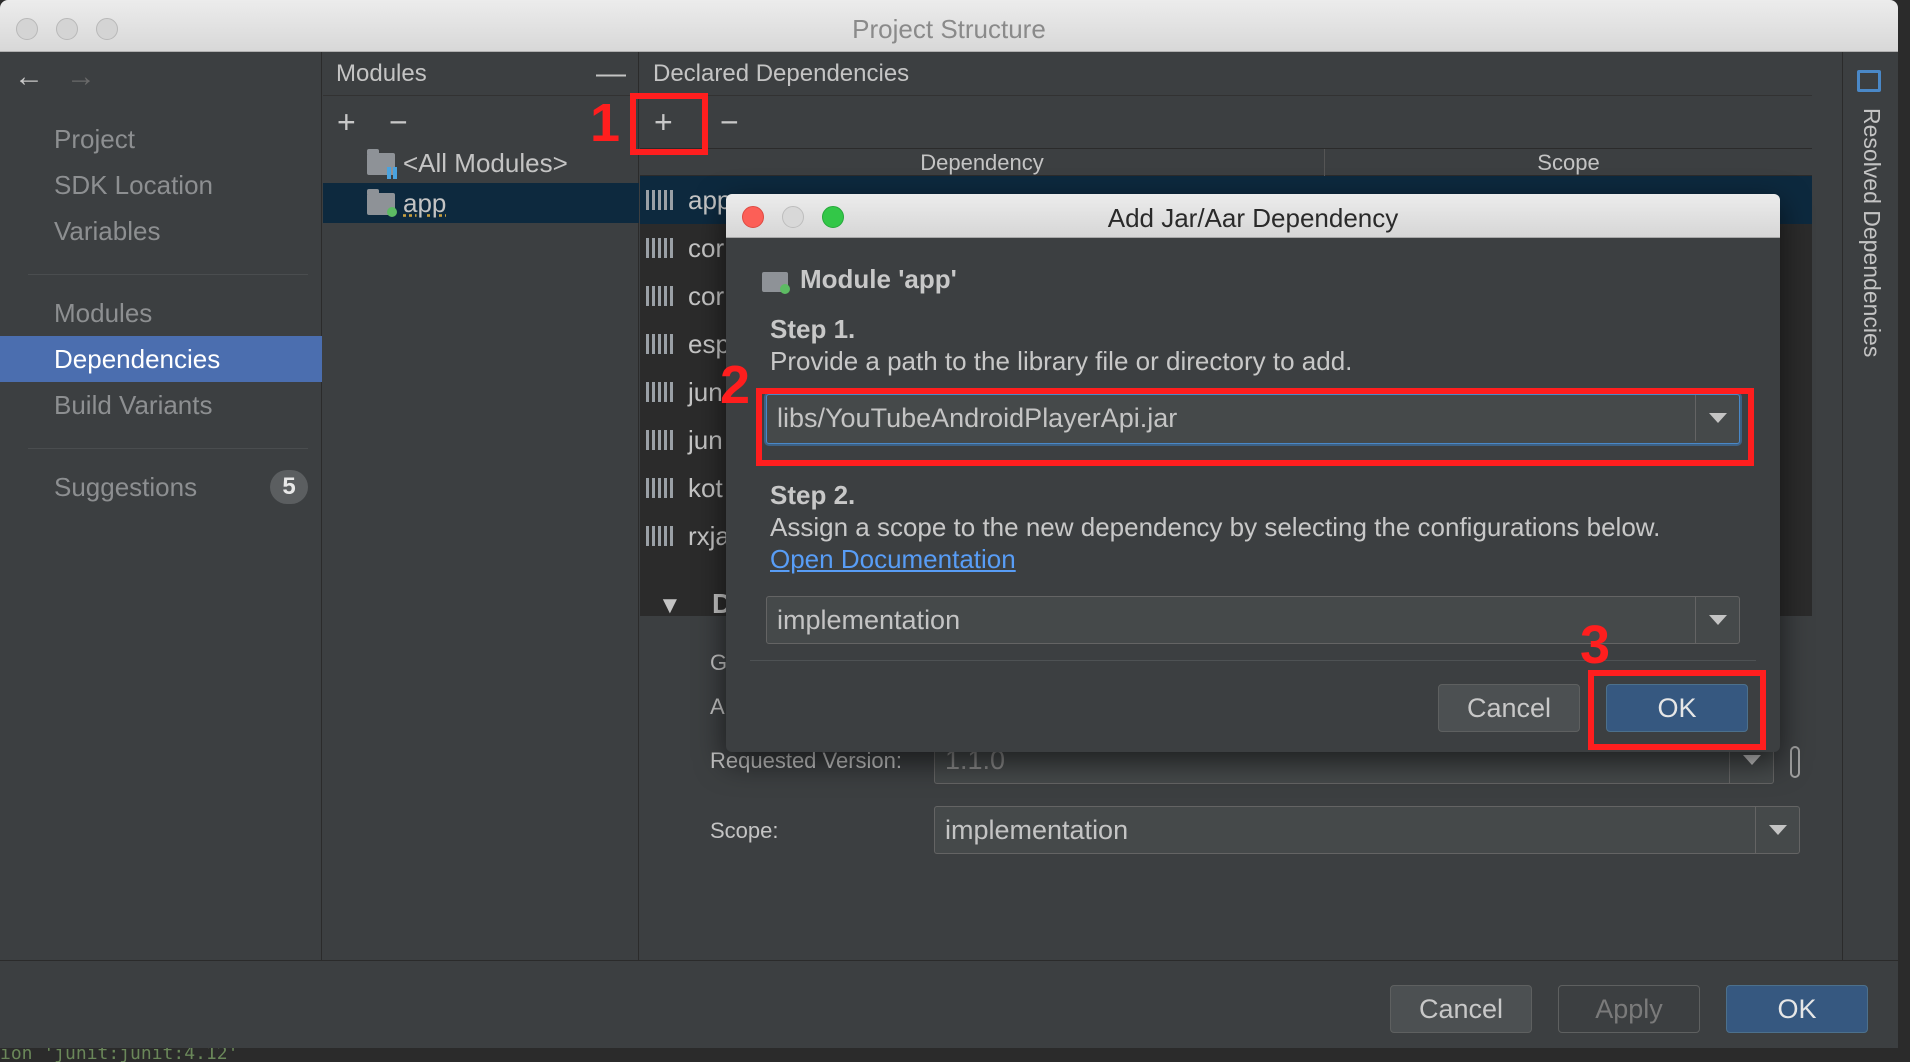 The image size is (1910, 1062). Describe the element at coordinates (29, 76) in the screenshot. I see `back-arrow-icon: ←` at that location.